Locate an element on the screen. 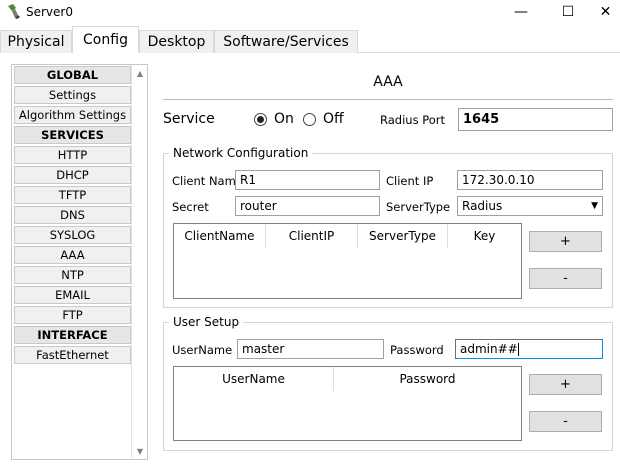 The width and height of the screenshot is (620, 468). tab-software-services: Software/Services is located at coordinates (286, 41).